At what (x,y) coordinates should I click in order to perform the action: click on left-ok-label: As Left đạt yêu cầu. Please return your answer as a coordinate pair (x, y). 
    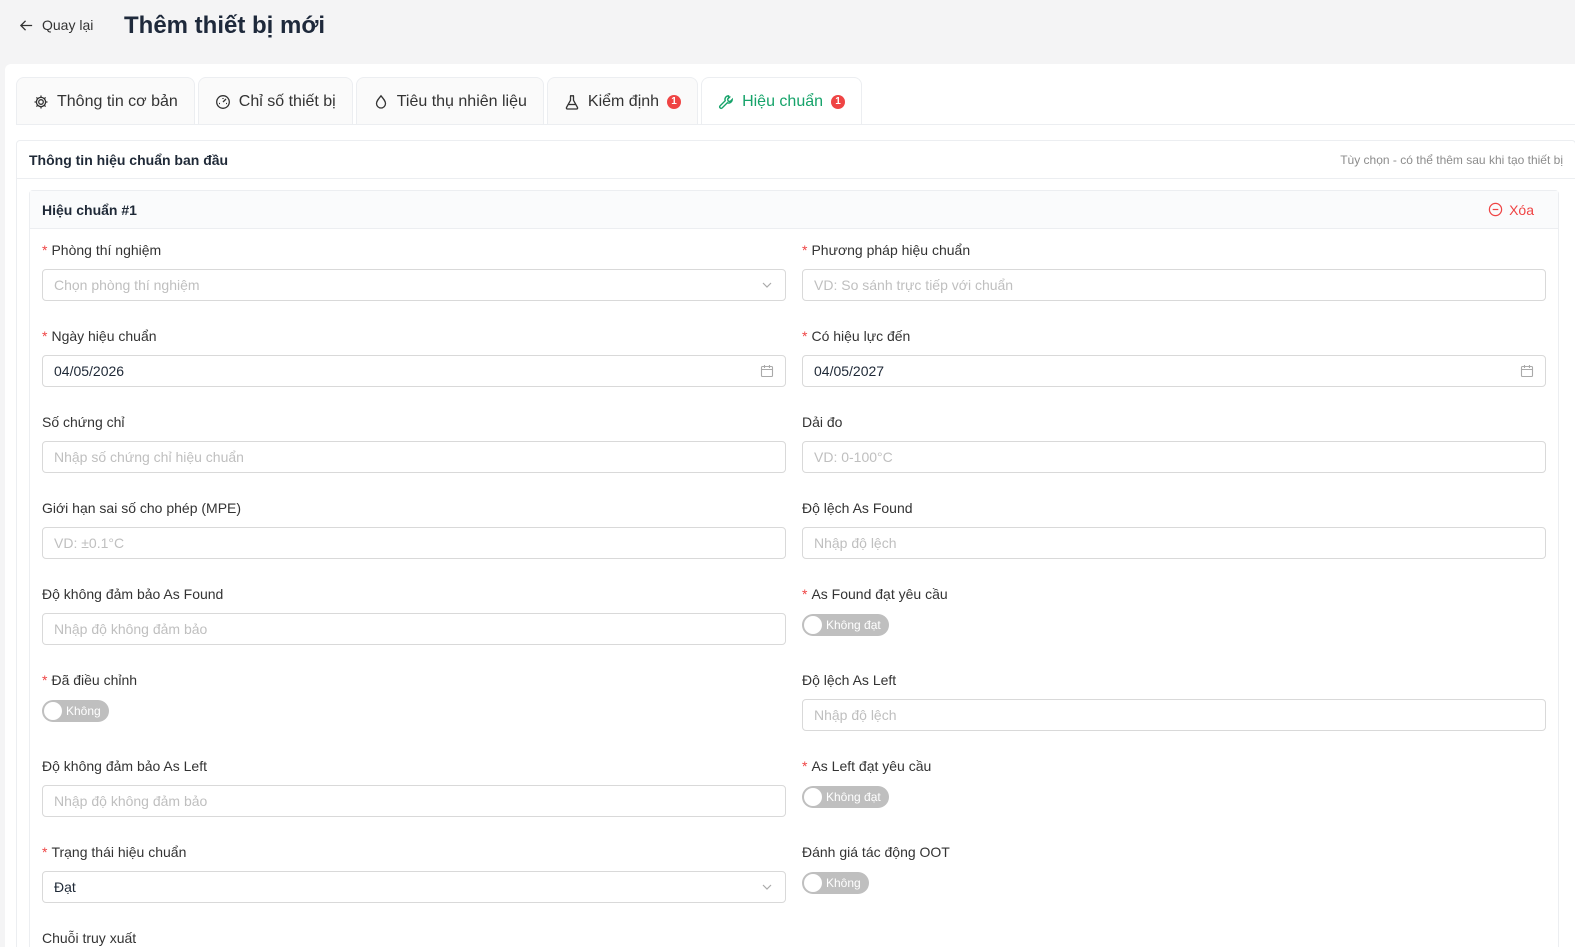
    Looking at the image, I should click on (871, 766).